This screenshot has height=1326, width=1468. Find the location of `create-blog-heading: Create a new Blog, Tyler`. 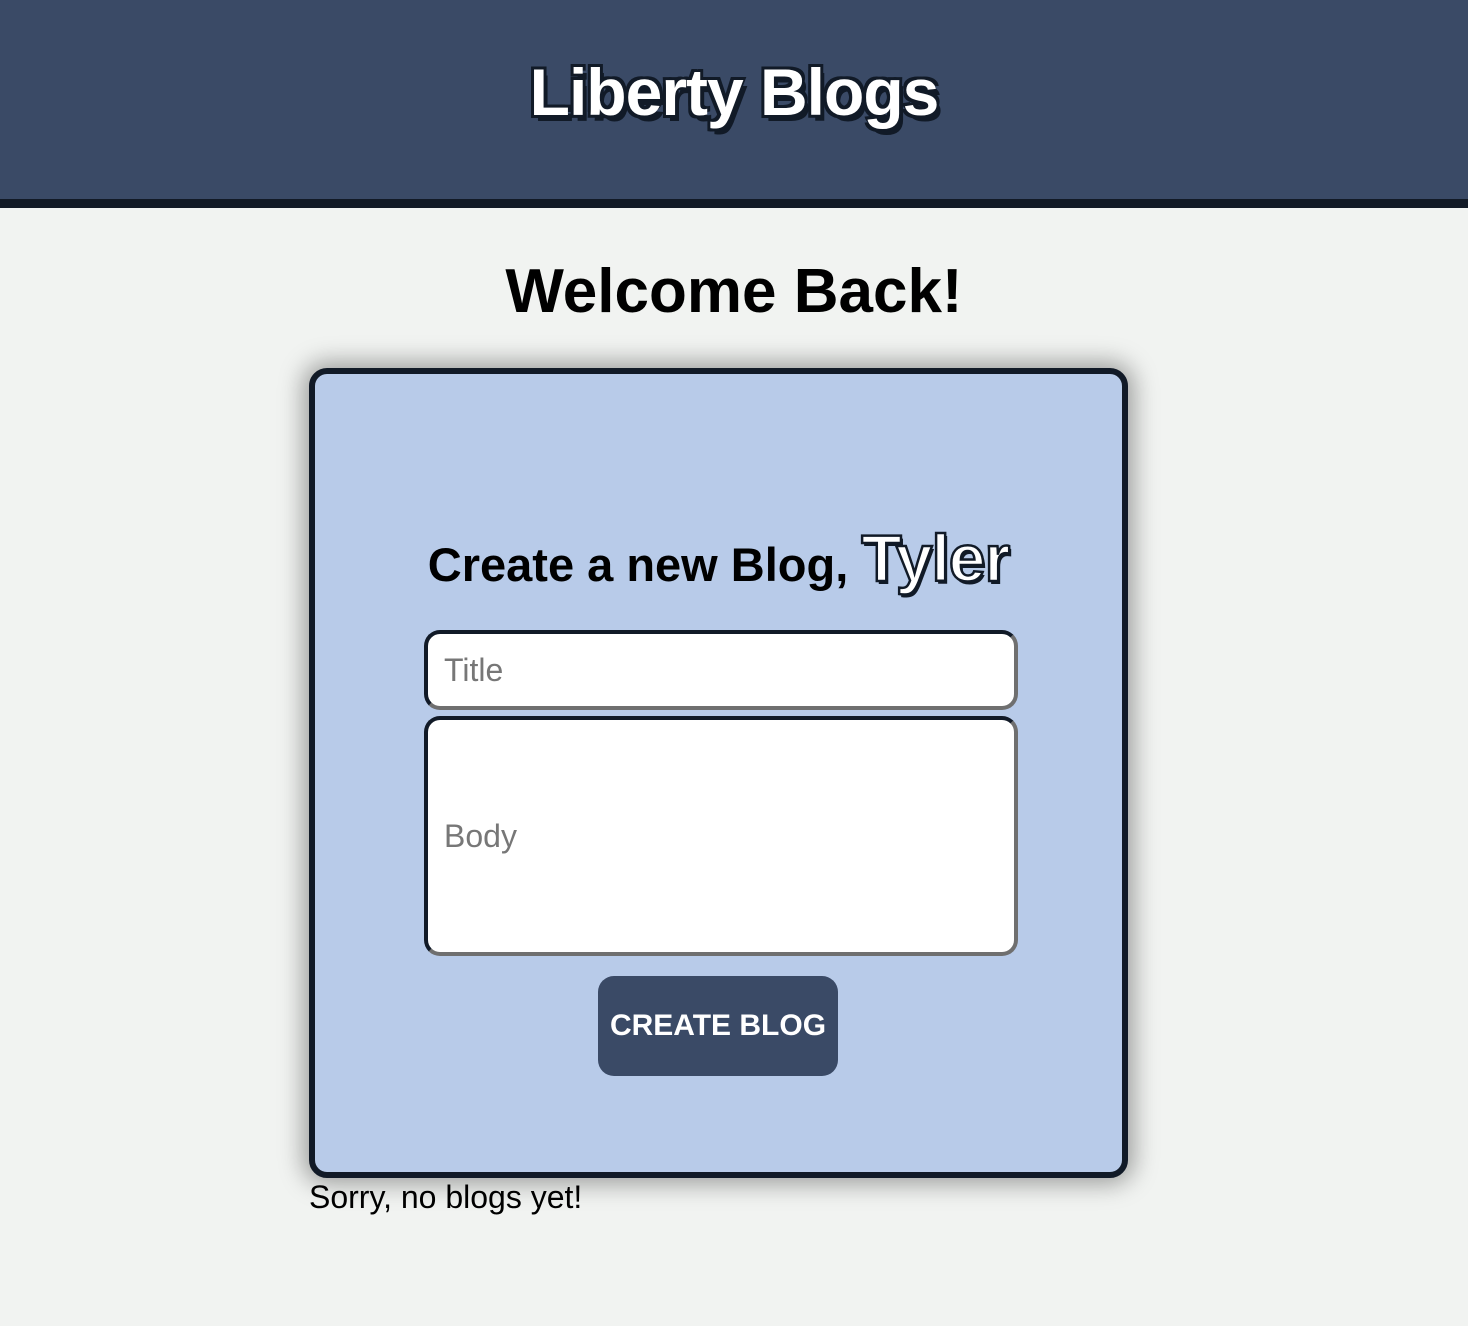

create-blog-heading: Create a new Blog, Tyler is located at coordinates (718, 558).